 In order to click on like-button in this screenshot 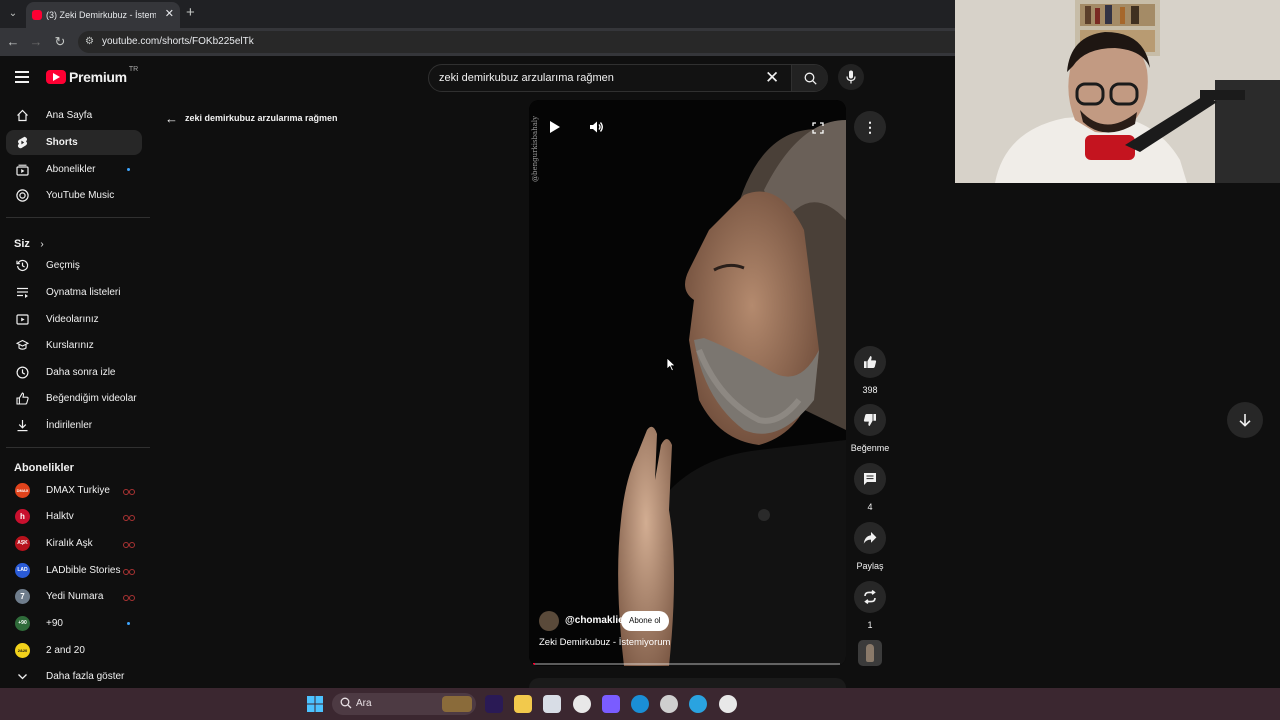, I will do `click(870, 362)`.